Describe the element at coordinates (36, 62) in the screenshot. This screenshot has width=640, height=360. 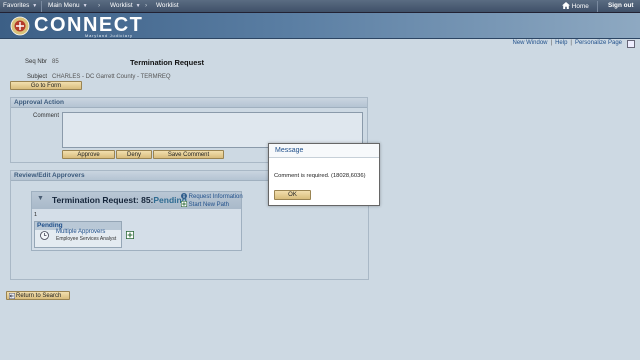
I see `seq-nbr-label: Seq Nbr` at that location.